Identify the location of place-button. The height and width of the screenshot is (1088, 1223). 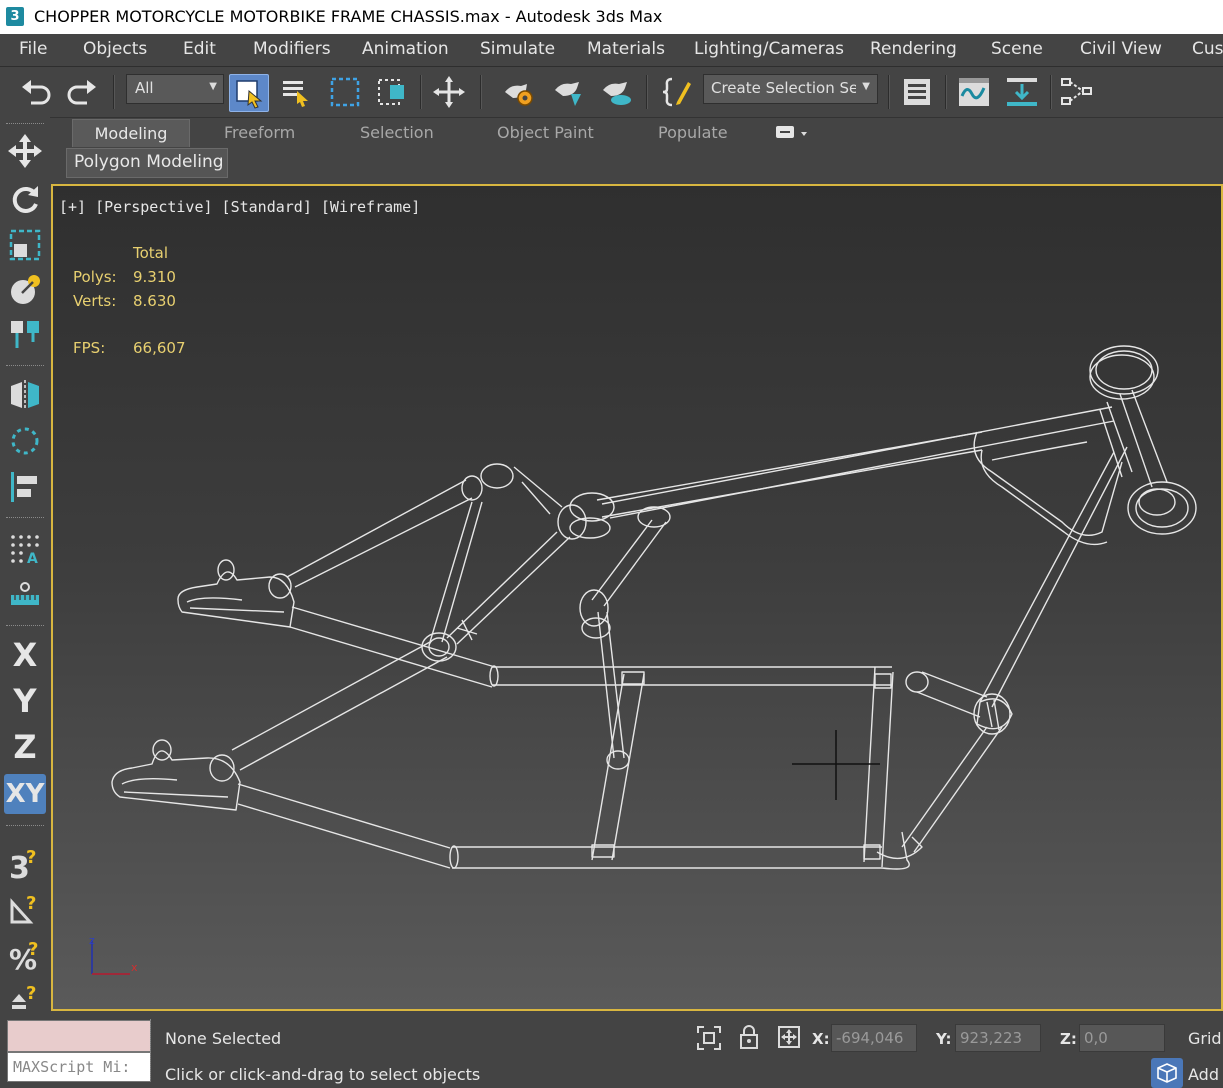
(25, 290).